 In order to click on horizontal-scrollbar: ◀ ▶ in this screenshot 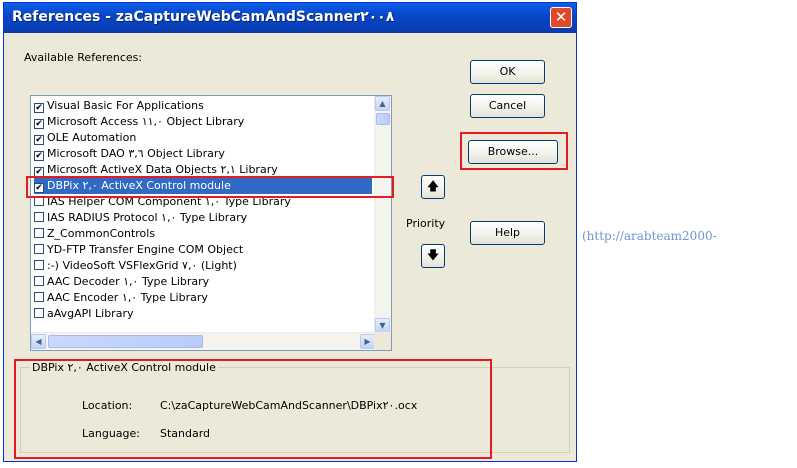, I will do `click(203, 341)`.